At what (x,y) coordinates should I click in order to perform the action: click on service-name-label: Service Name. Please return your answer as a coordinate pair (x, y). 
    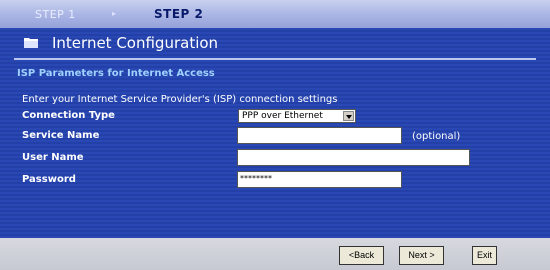
    Looking at the image, I should click on (61, 135).